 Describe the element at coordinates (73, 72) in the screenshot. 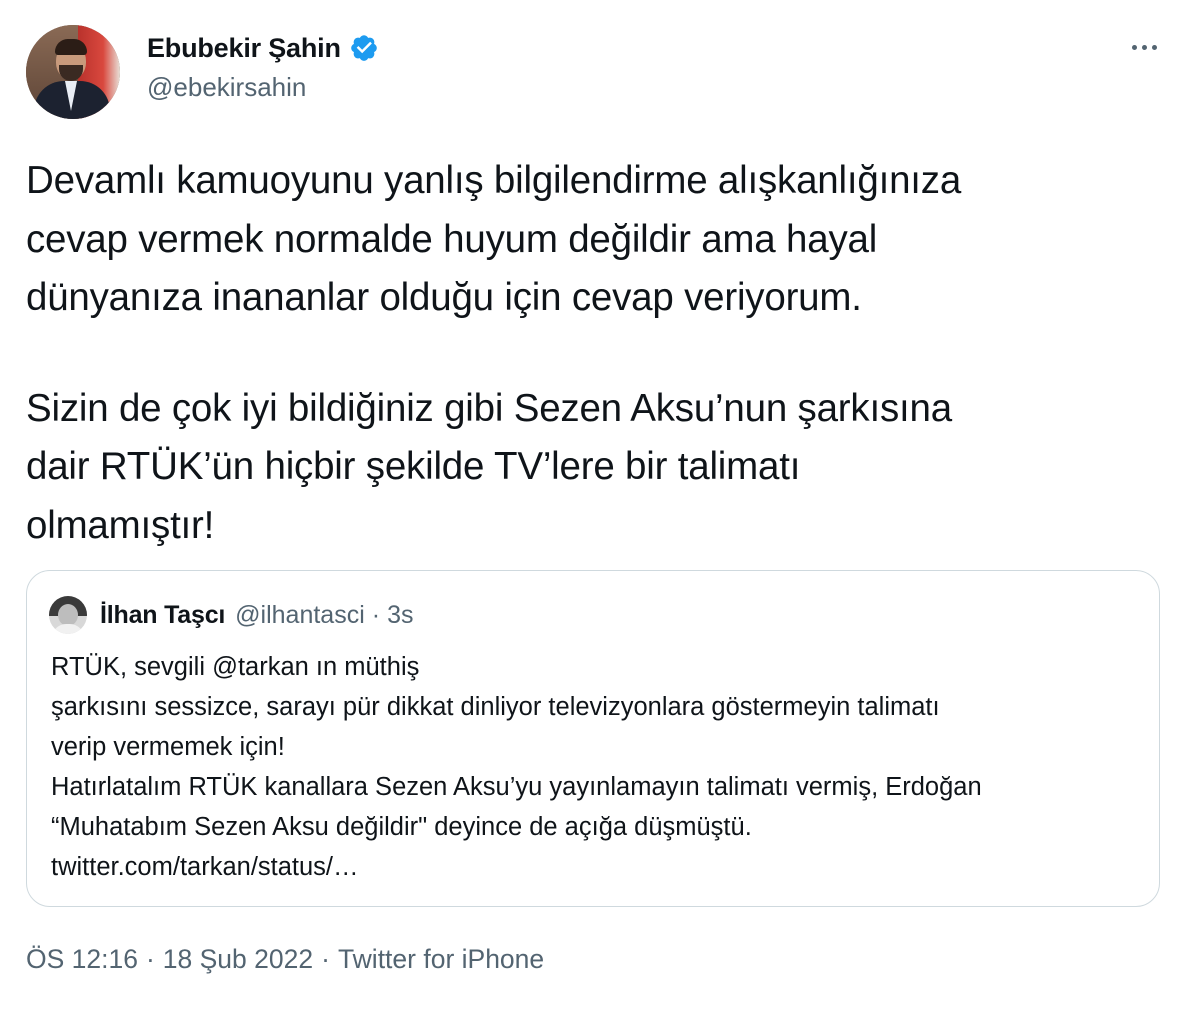

I see `author-avatar` at that location.